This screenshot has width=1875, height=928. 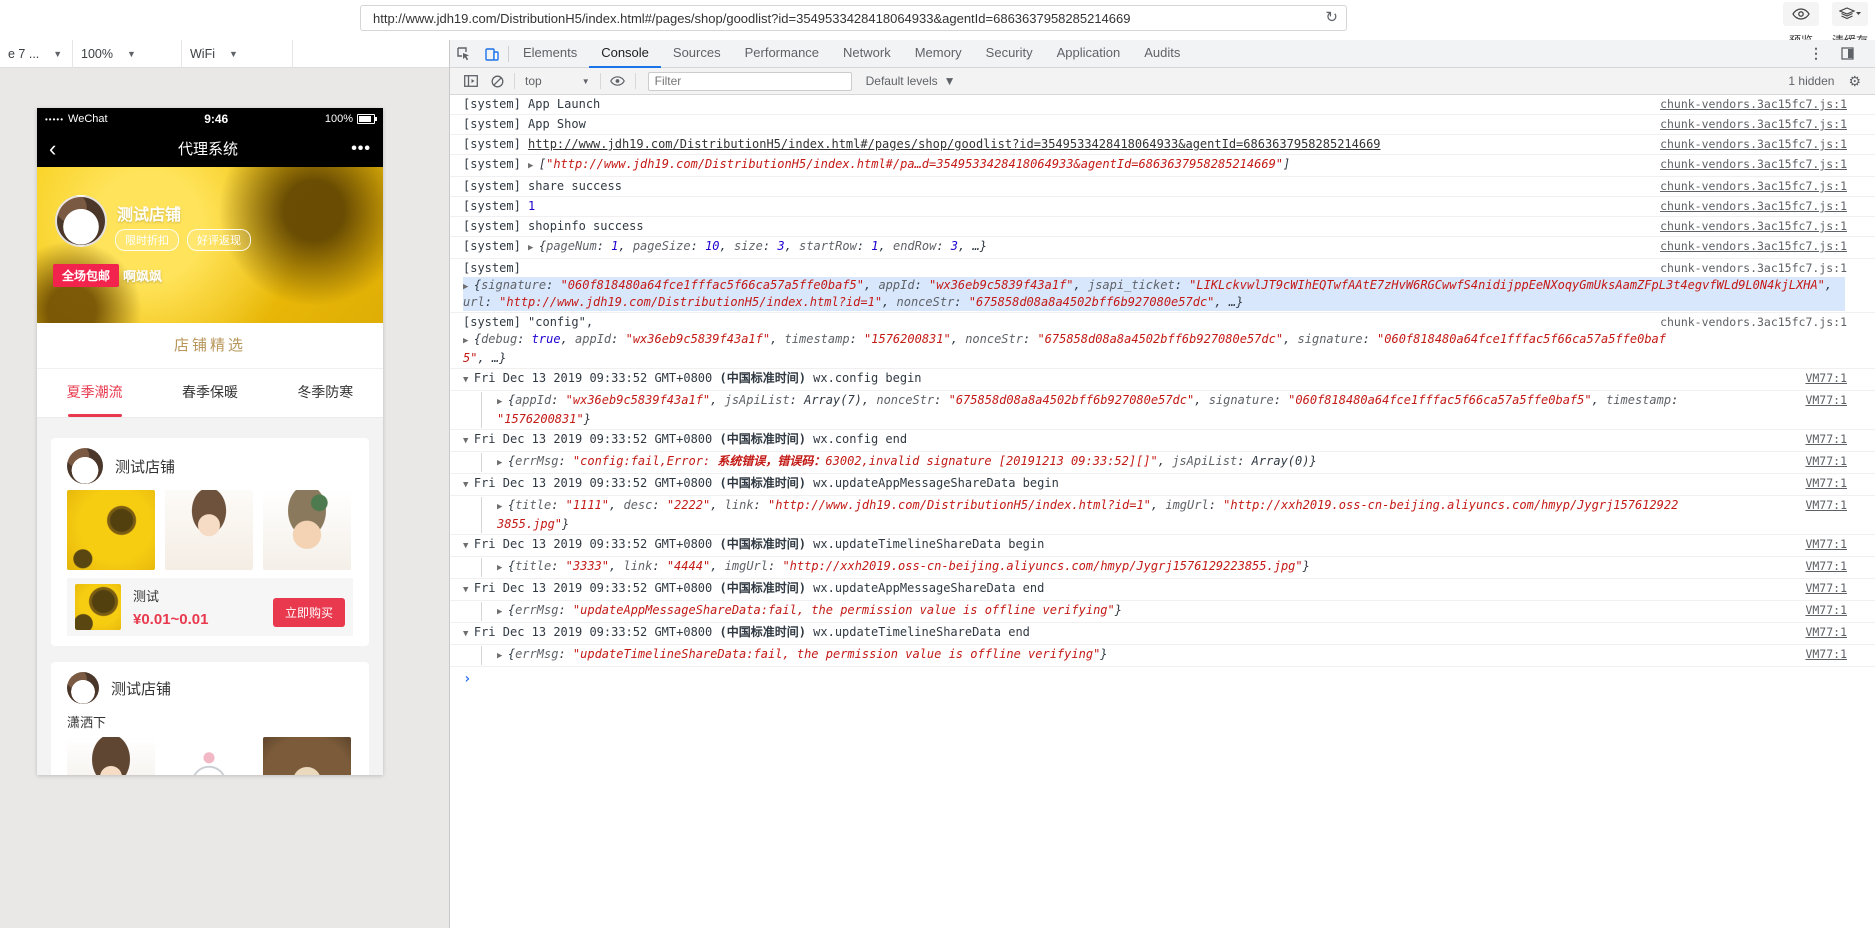 What do you see at coordinates (307, 530) in the screenshot?
I see `product-image-boy` at bounding box center [307, 530].